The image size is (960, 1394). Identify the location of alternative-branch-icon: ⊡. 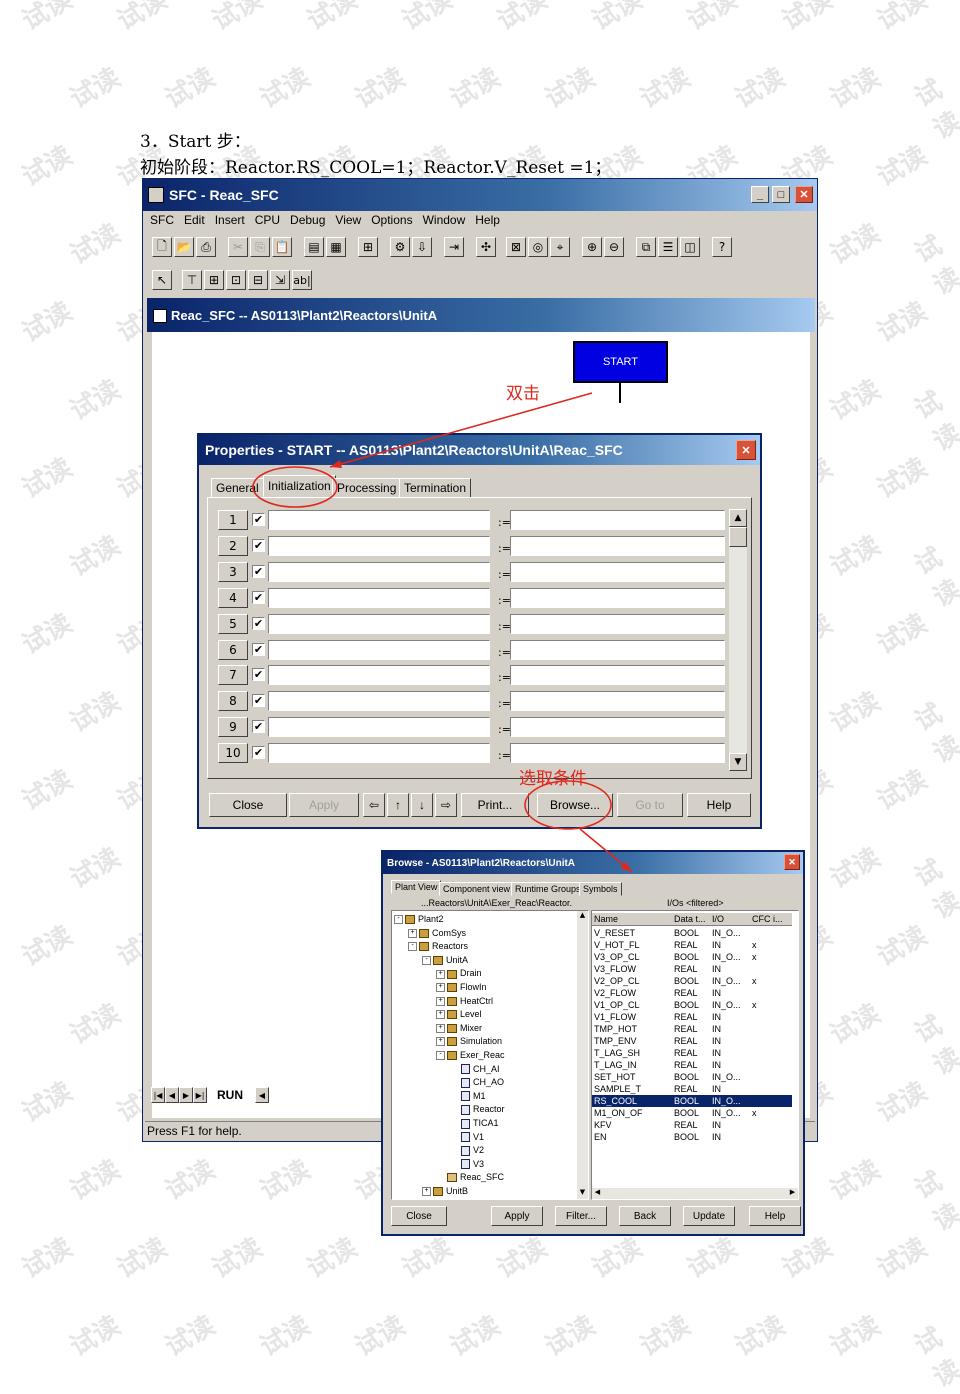
(236, 280).